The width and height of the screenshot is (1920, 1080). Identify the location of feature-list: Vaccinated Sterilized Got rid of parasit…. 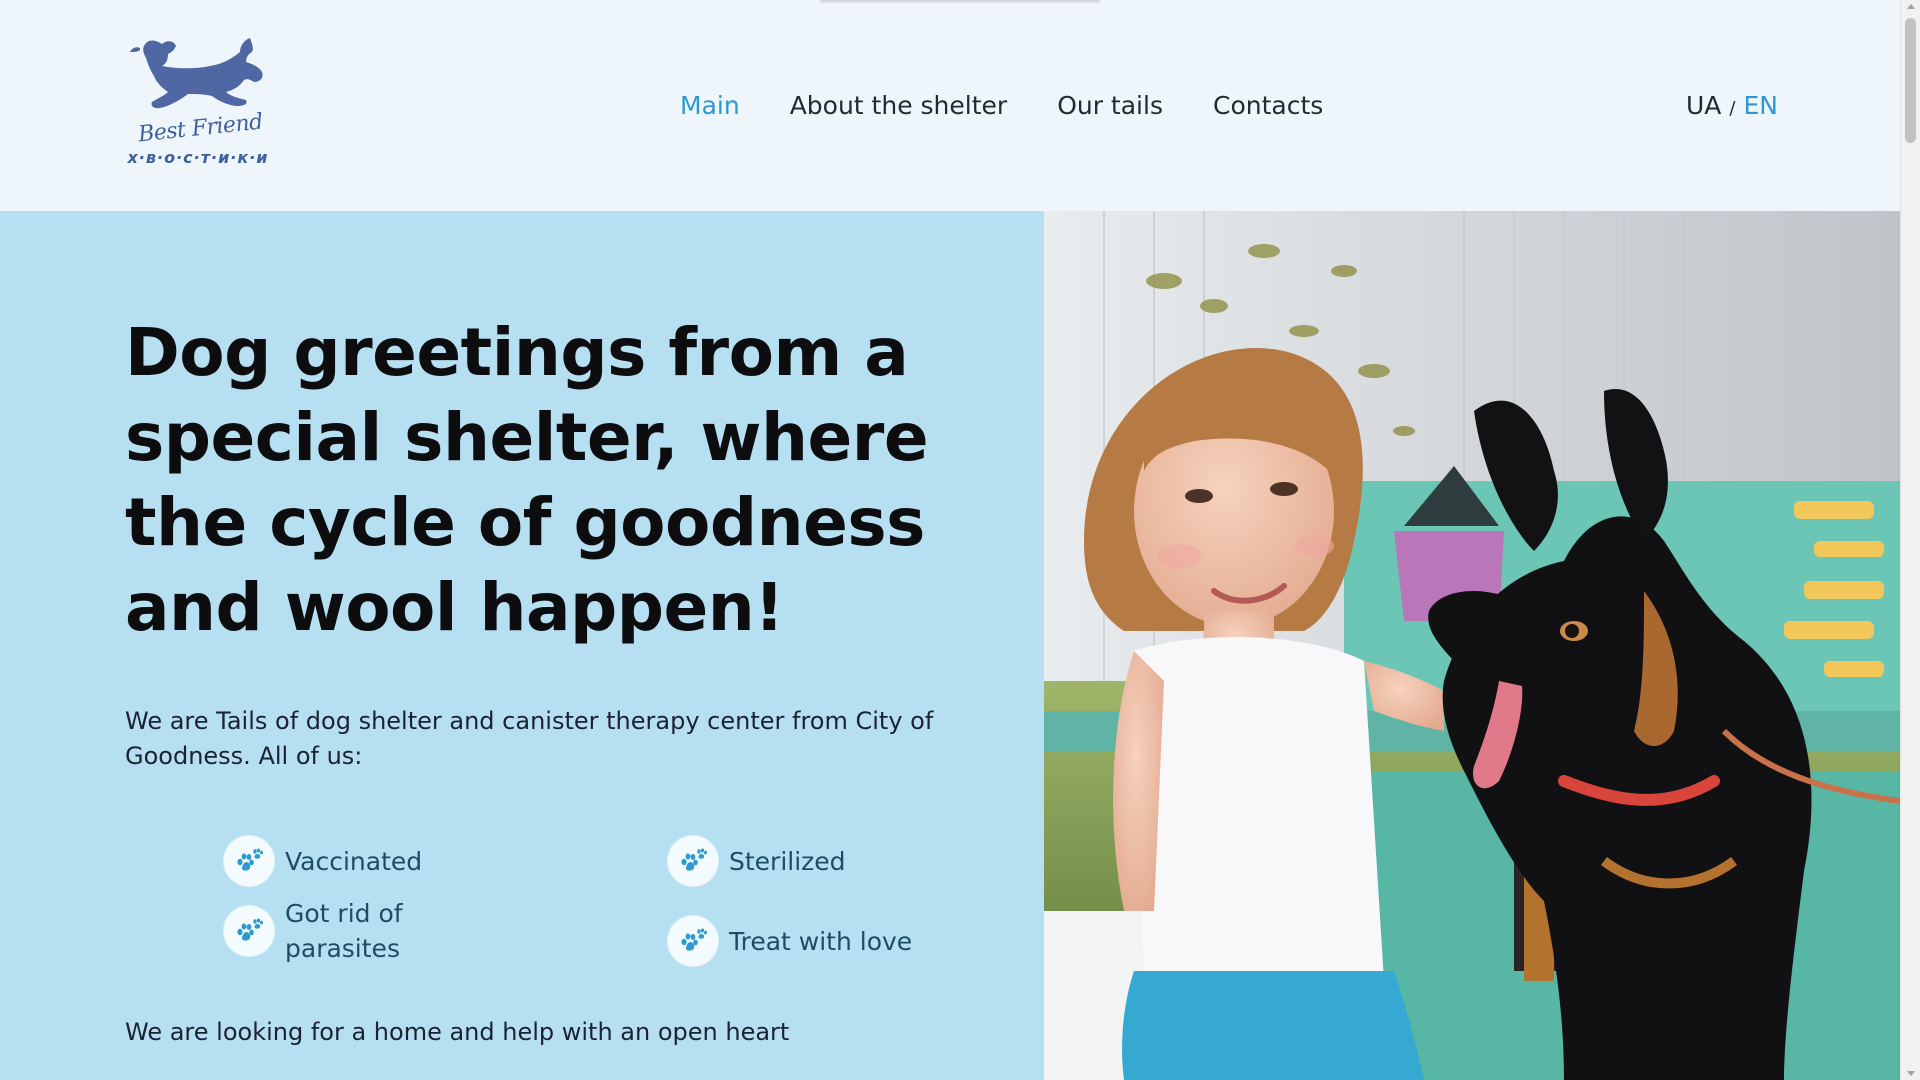
(584, 901).